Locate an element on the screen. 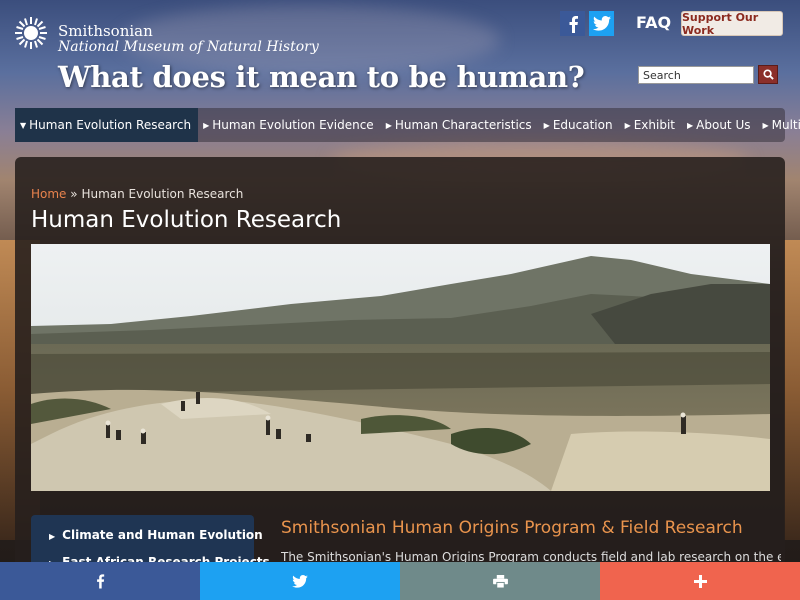  caret-down-icon: ▼ is located at coordinates (23, 125).